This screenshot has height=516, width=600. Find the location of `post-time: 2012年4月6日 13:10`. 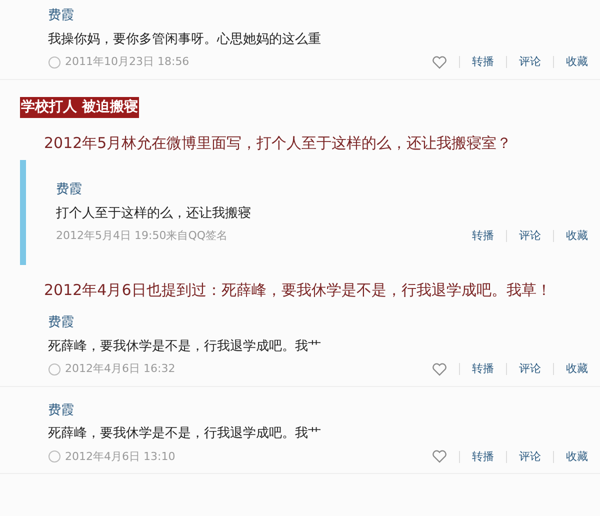

post-time: 2012年4月6日 13:10 is located at coordinates (120, 456).